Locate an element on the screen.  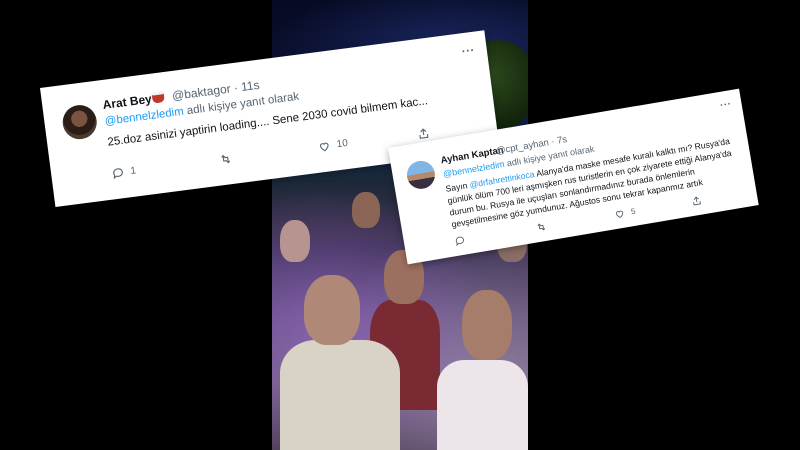
like-button: 5 is located at coordinates (624, 213).